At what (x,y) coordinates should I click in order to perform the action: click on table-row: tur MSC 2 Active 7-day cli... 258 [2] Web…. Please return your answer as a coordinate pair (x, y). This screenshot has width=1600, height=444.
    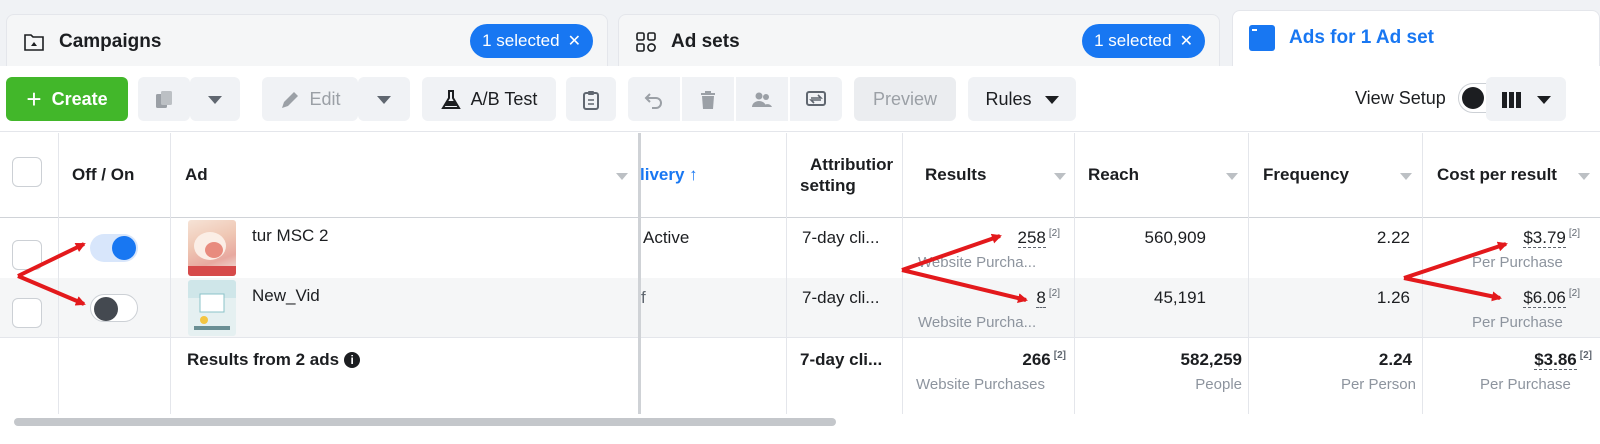
    Looking at the image, I should click on (800, 248).